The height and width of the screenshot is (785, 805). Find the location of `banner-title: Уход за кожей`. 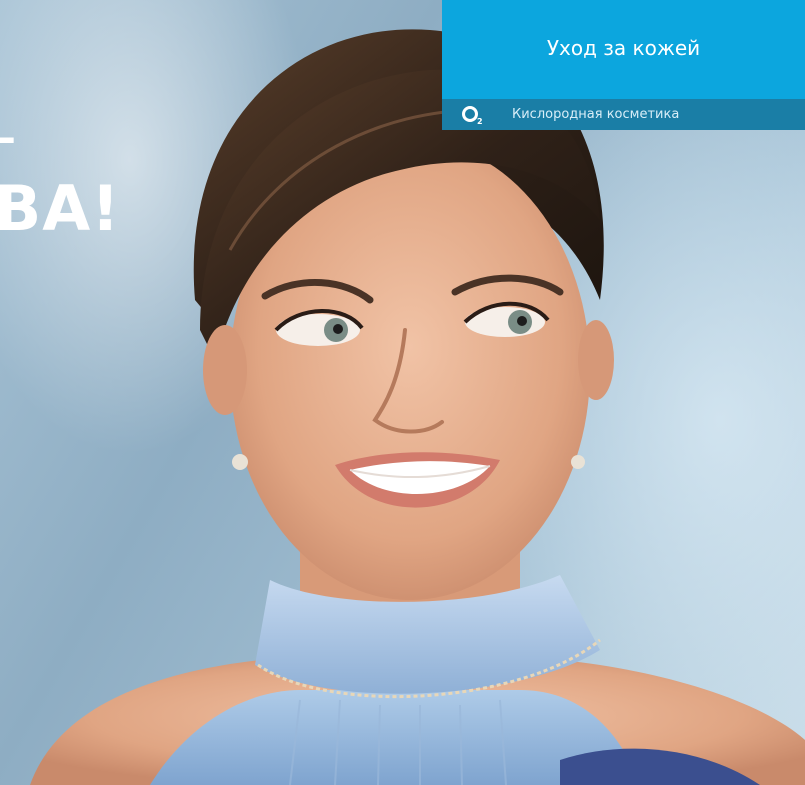

banner-title: Уход за кожей is located at coordinates (623, 48).